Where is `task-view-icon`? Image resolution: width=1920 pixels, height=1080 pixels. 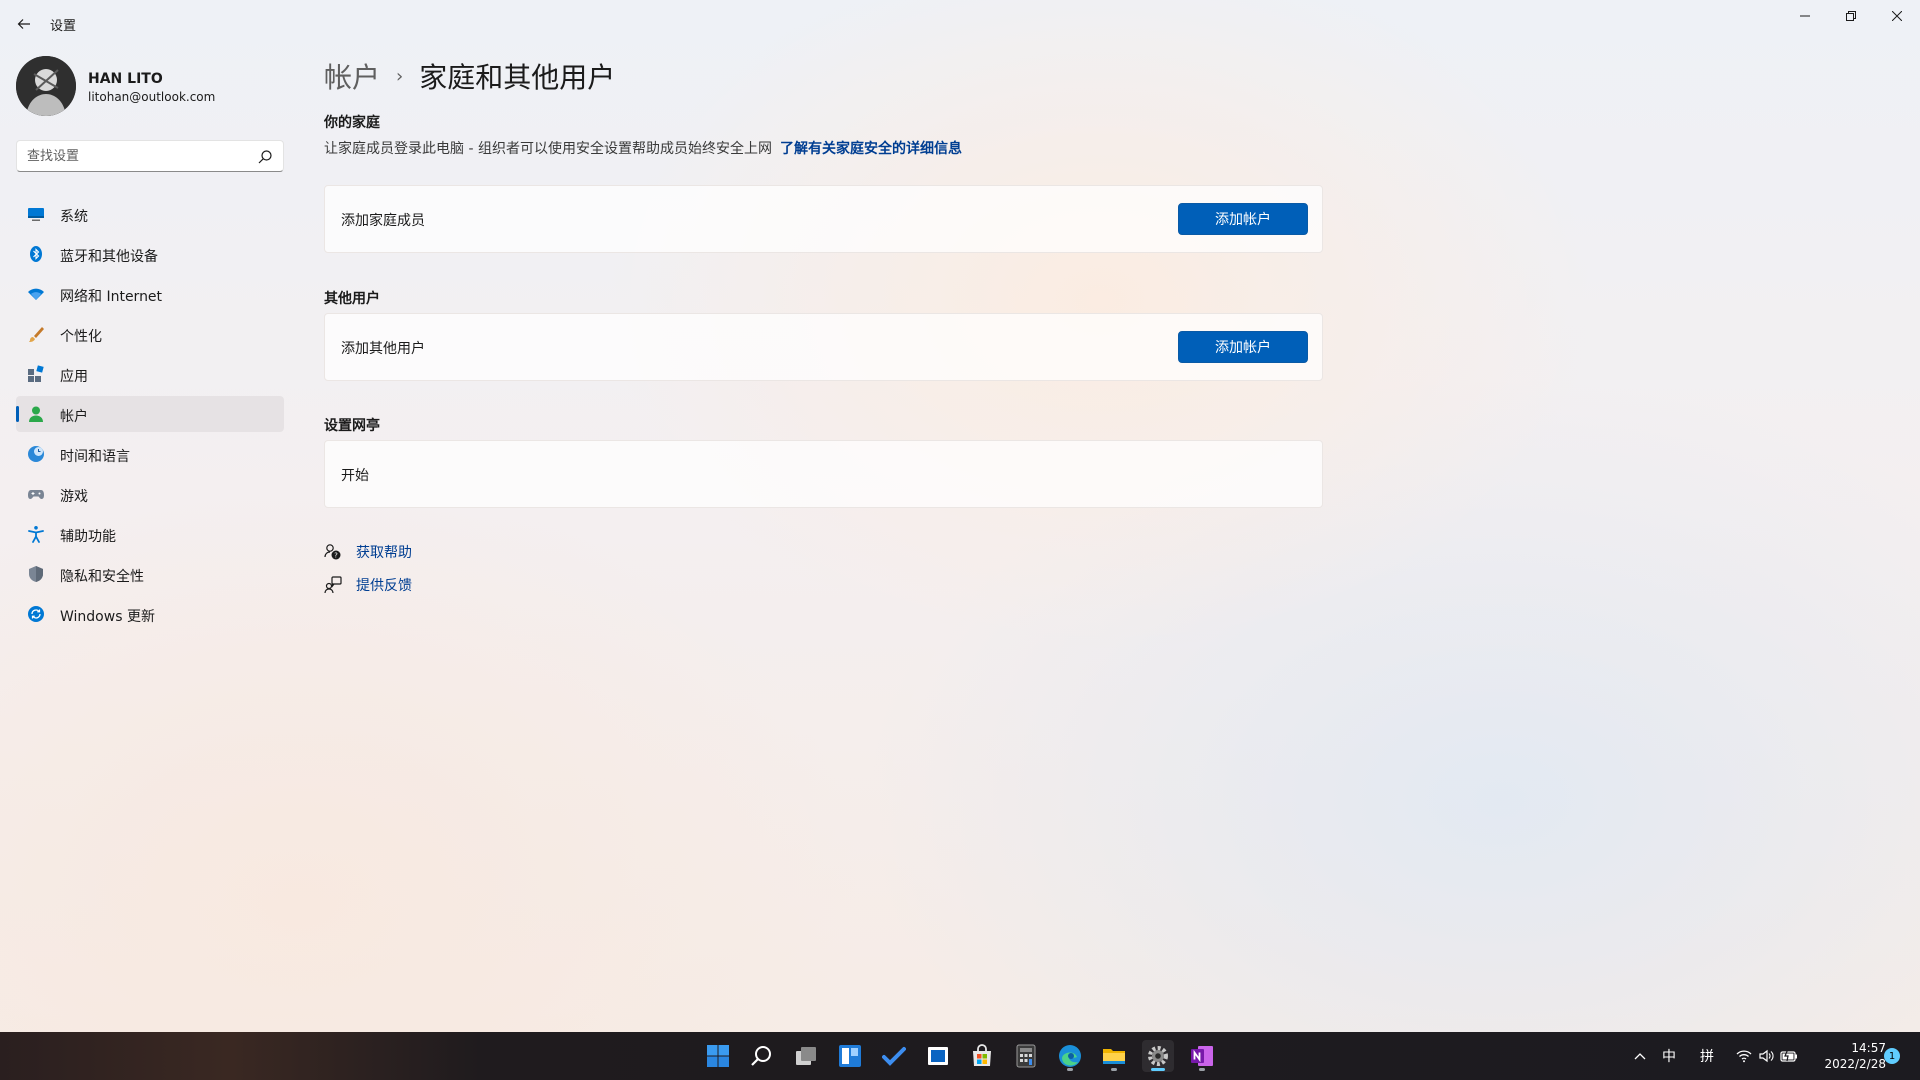
task-view-icon is located at coordinates (806, 1056).